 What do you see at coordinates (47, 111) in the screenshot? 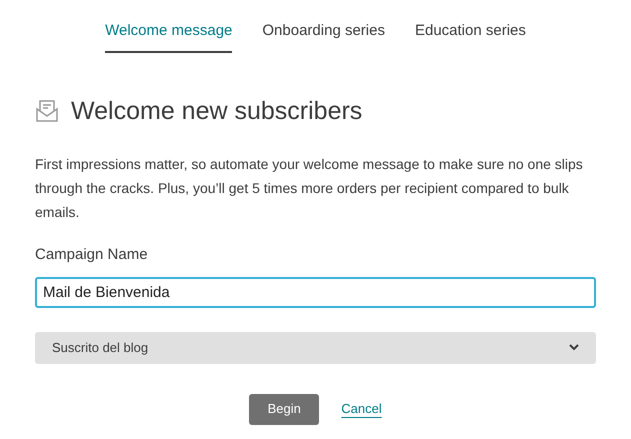
I see `envelope-icon` at bounding box center [47, 111].